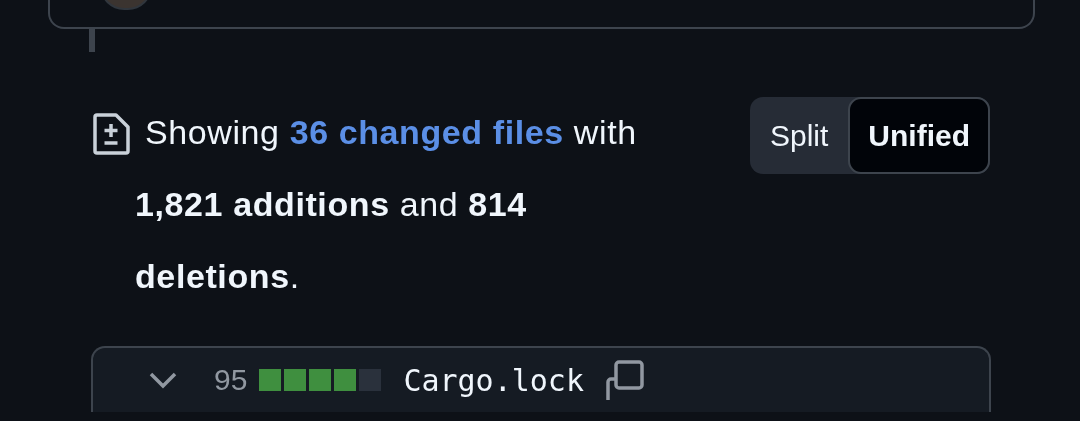 The height and width of the screenshot is (421, 1080). I want to click on diffstat-icon, so click(320, 380).